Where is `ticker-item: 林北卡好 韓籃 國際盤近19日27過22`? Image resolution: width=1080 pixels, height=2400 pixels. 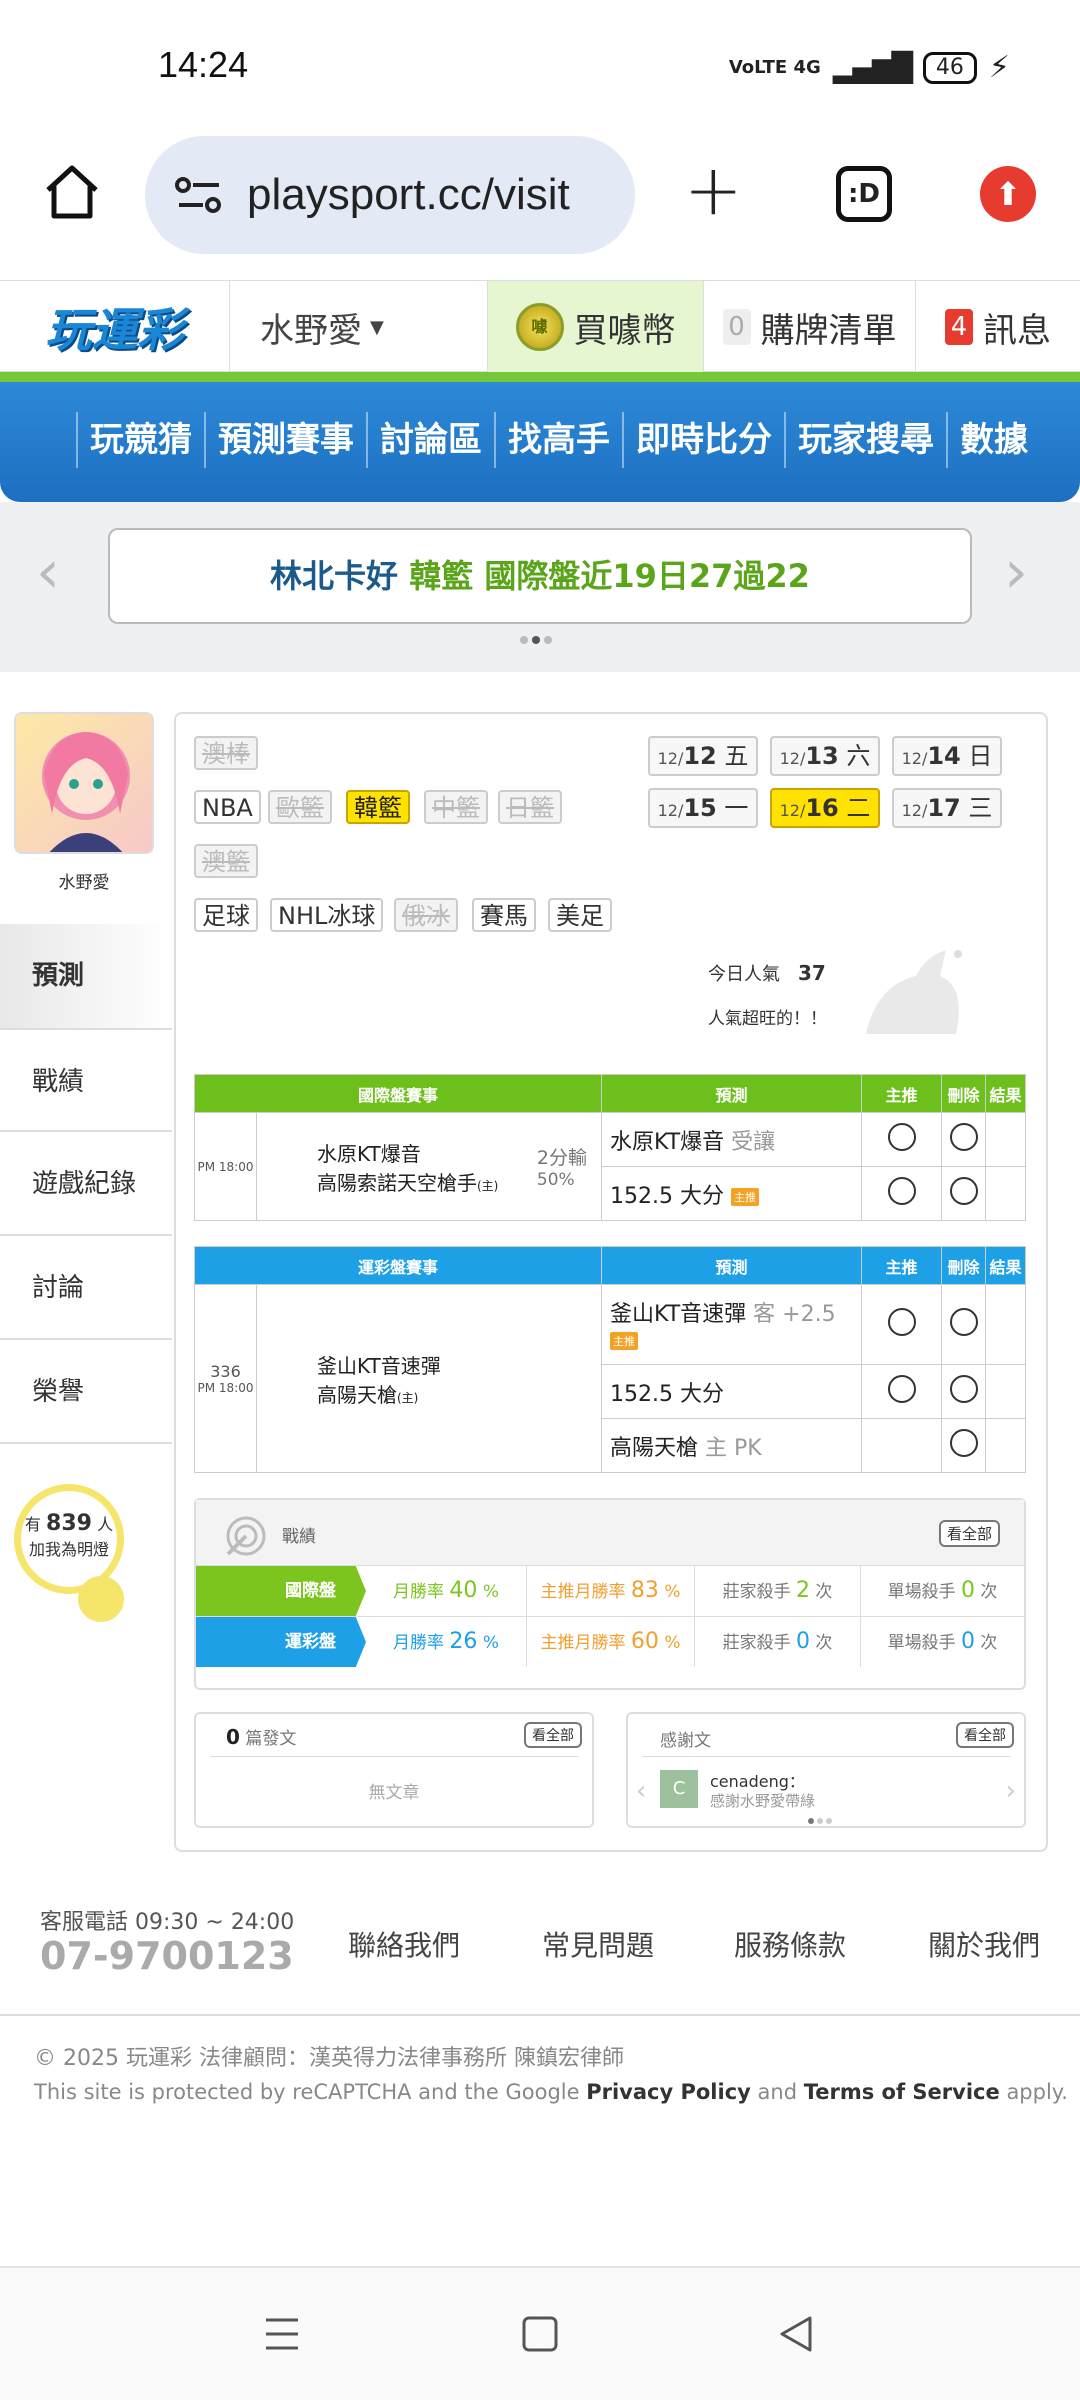 ticker-item: 林北卡好 韓籃 國際盤近19日27過22 is located at coordinates (540, 576).